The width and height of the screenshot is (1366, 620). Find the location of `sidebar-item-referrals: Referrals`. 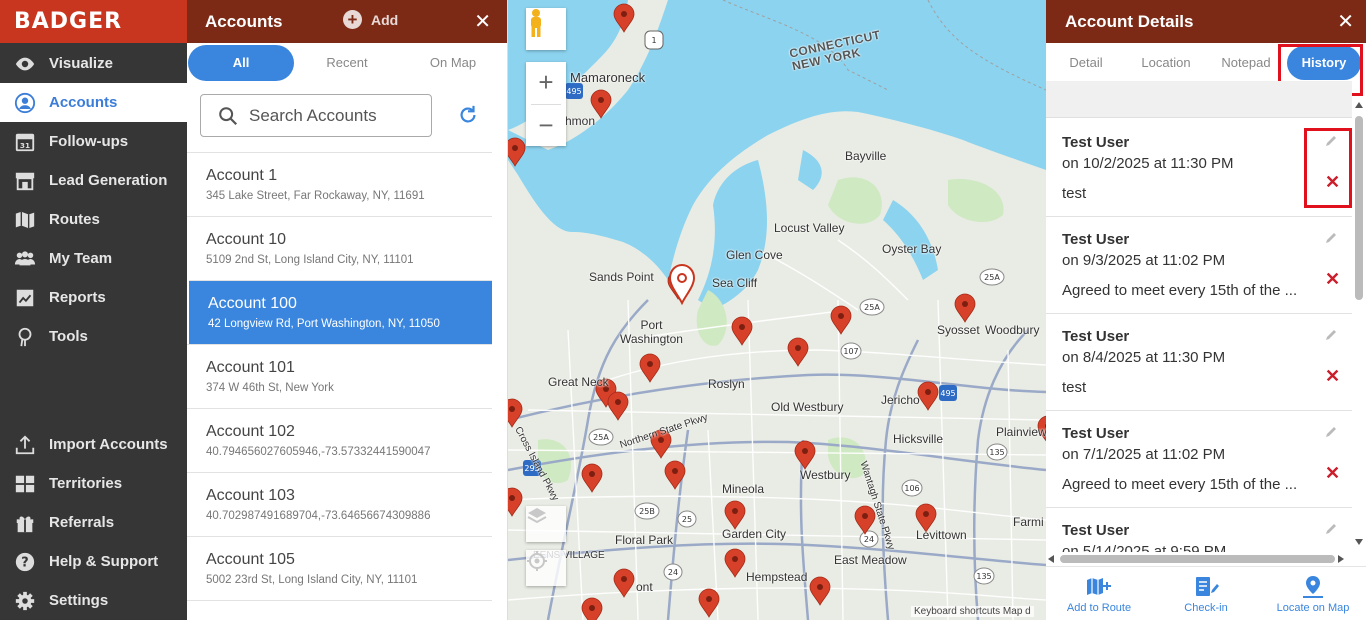

sidebar-item-referrals: Referrals is located at coordinates (93, 522).